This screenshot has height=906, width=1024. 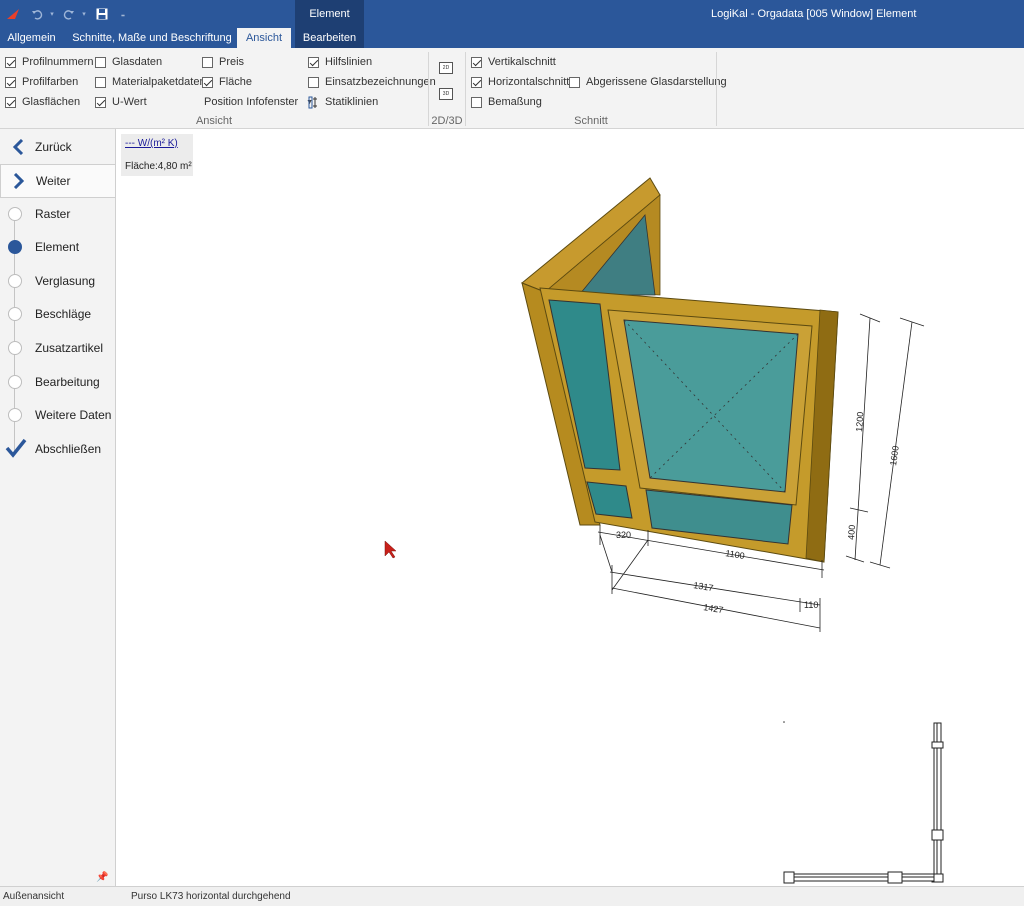 I want to click on checkbox-glasflaechen-label: Glasflächen, so click(x=51, y=102).